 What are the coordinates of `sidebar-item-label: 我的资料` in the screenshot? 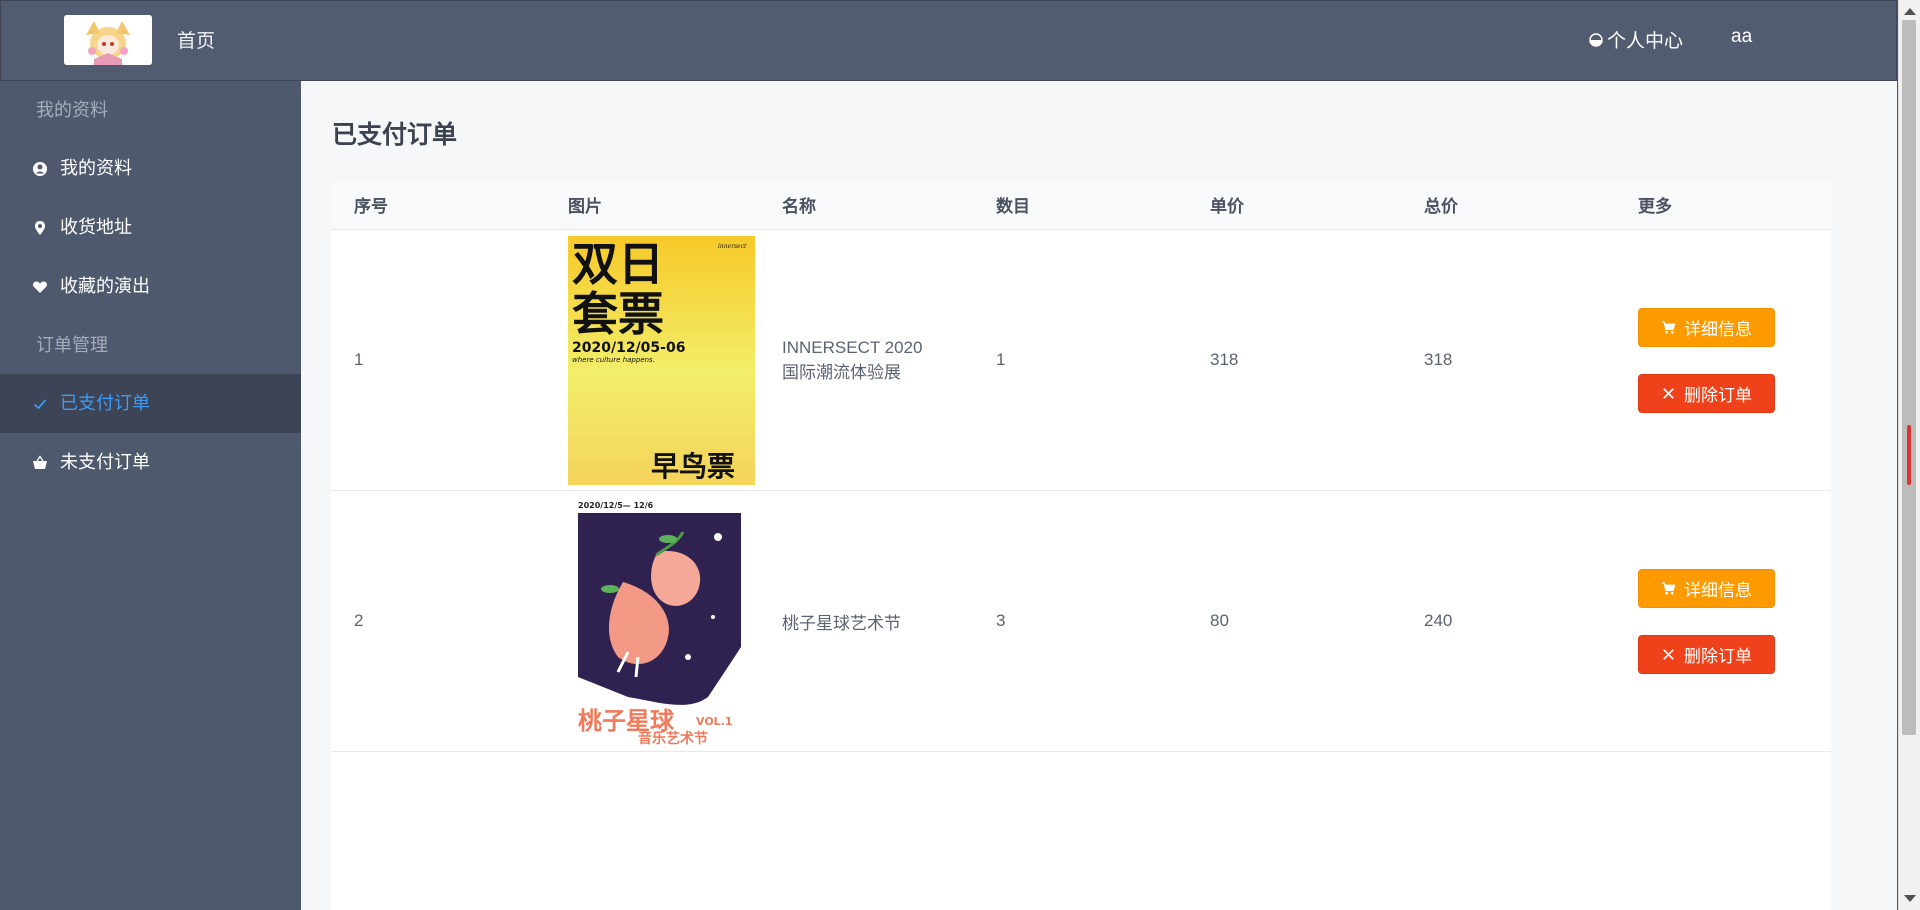 It's located at (96, 168).